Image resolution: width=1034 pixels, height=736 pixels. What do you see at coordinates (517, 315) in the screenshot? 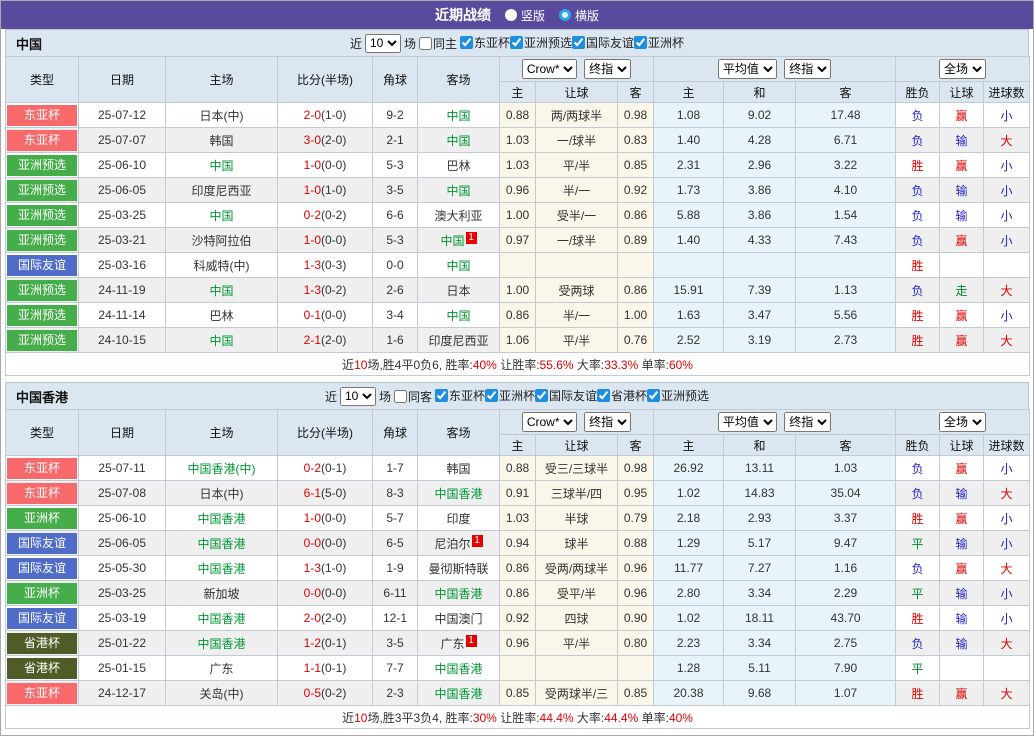
I see `odds-home: 0.86` at bounding box center [517, 315].